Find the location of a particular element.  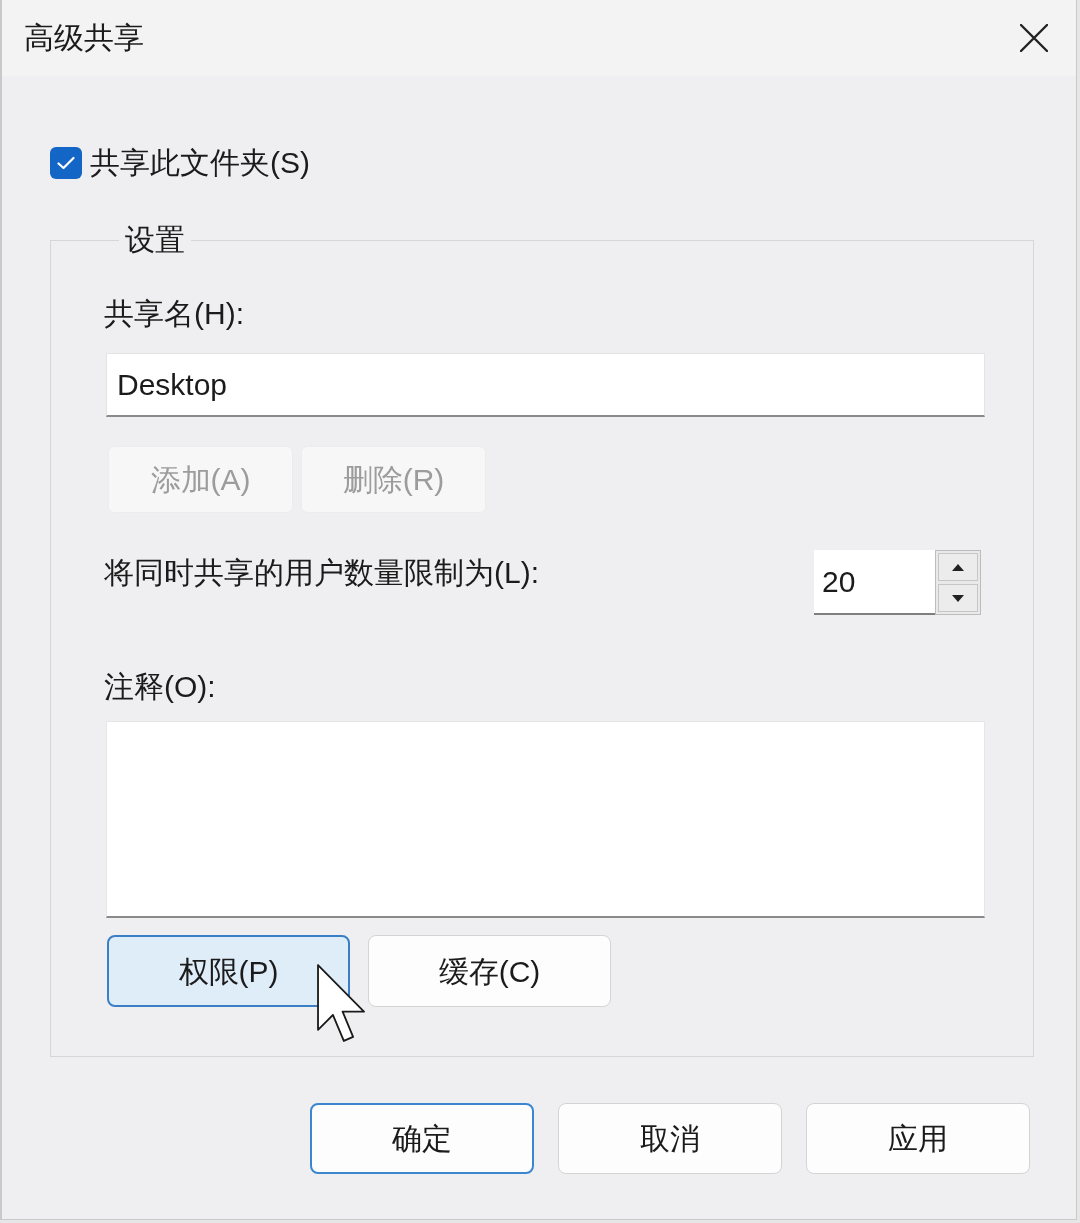

triangle-up-icon is located at coordinates (958, 567).